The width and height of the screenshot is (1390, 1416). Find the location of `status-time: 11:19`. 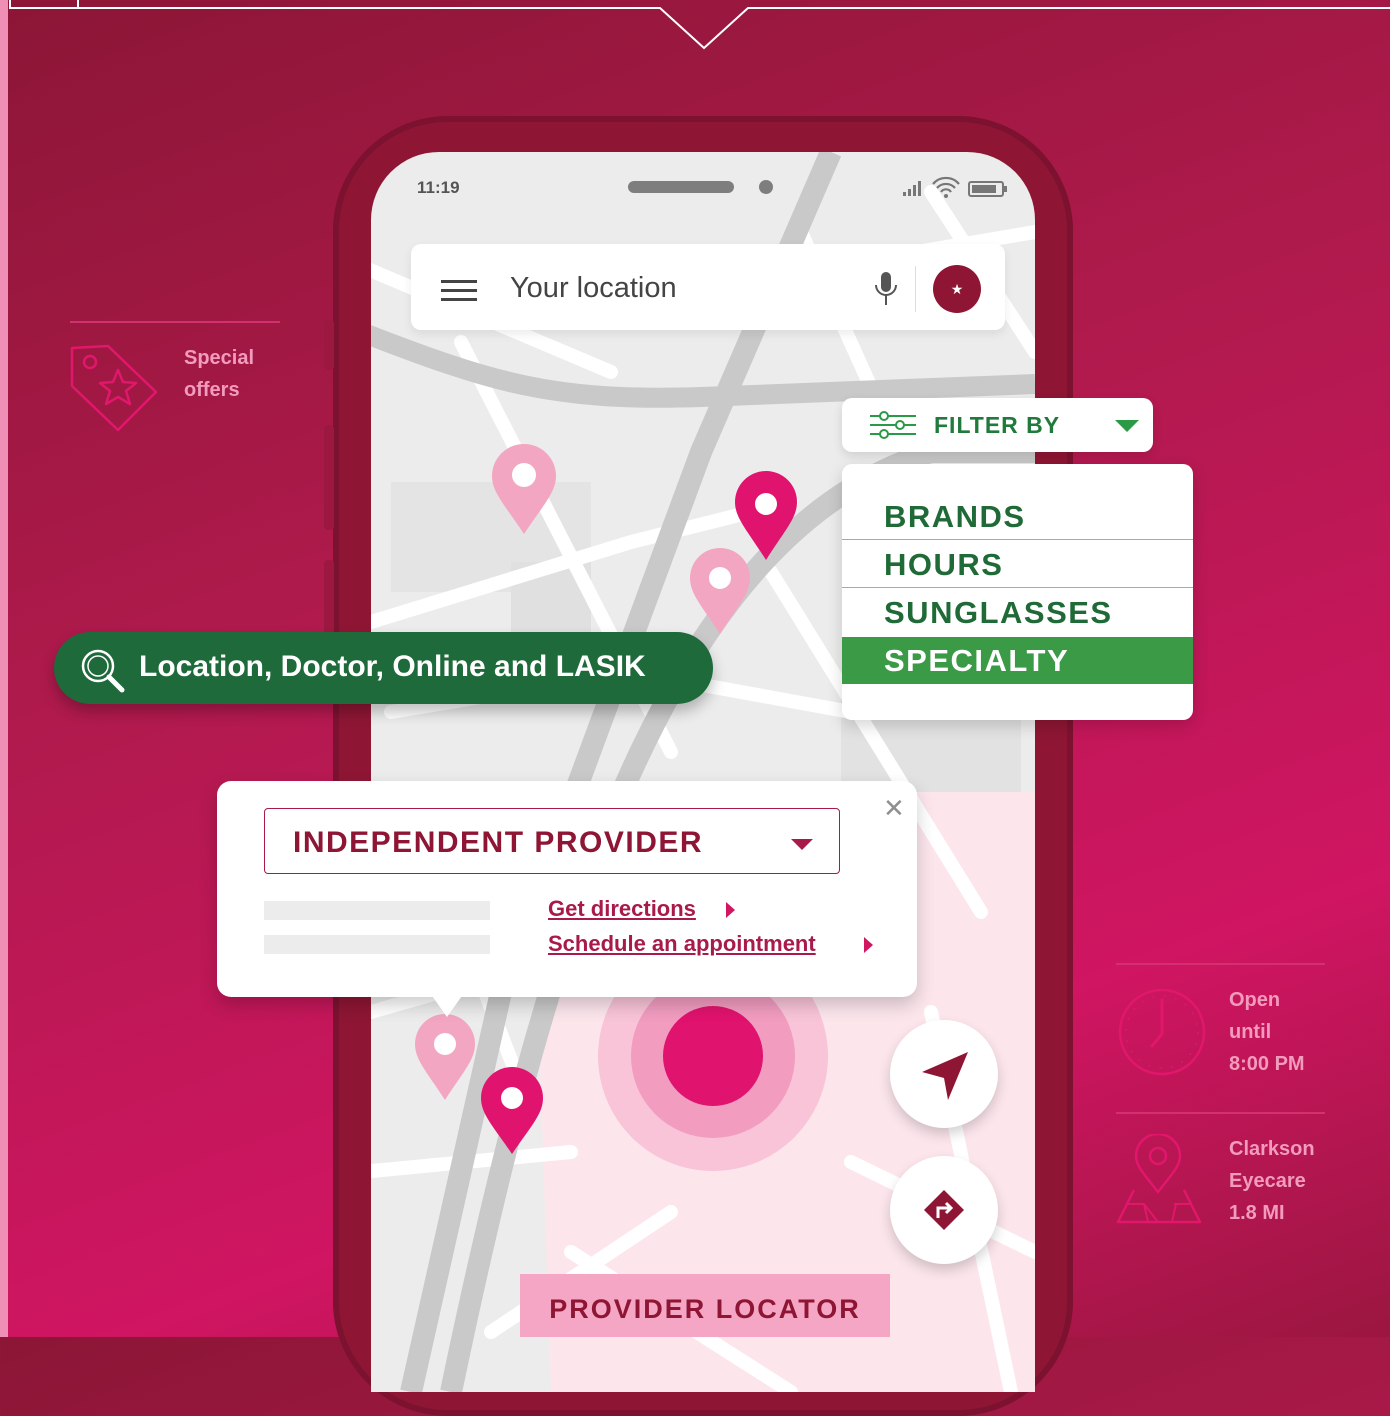

status-time: 11:19 is located at coordinates (438, 187).